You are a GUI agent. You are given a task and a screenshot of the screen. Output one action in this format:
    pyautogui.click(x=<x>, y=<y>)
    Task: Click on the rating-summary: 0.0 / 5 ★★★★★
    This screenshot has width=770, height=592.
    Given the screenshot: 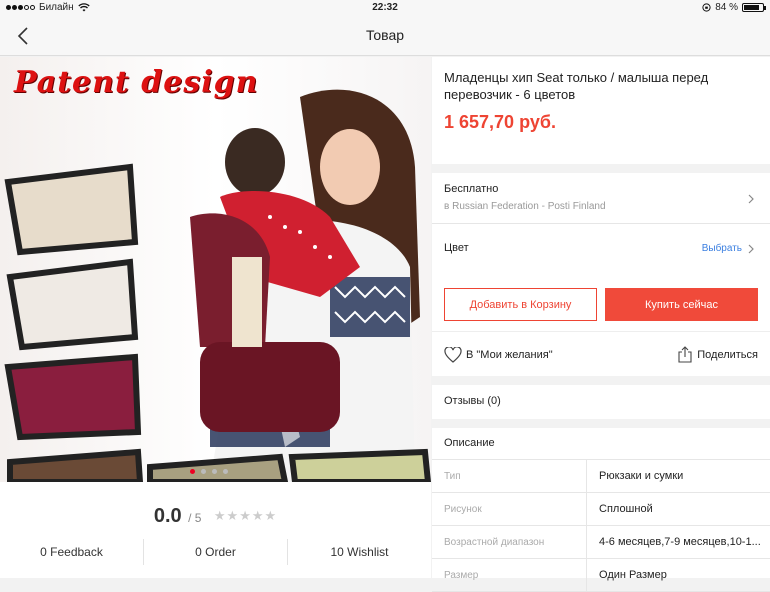 What is the action you would take?
    pyautogui.click(x=215, y=516)
    